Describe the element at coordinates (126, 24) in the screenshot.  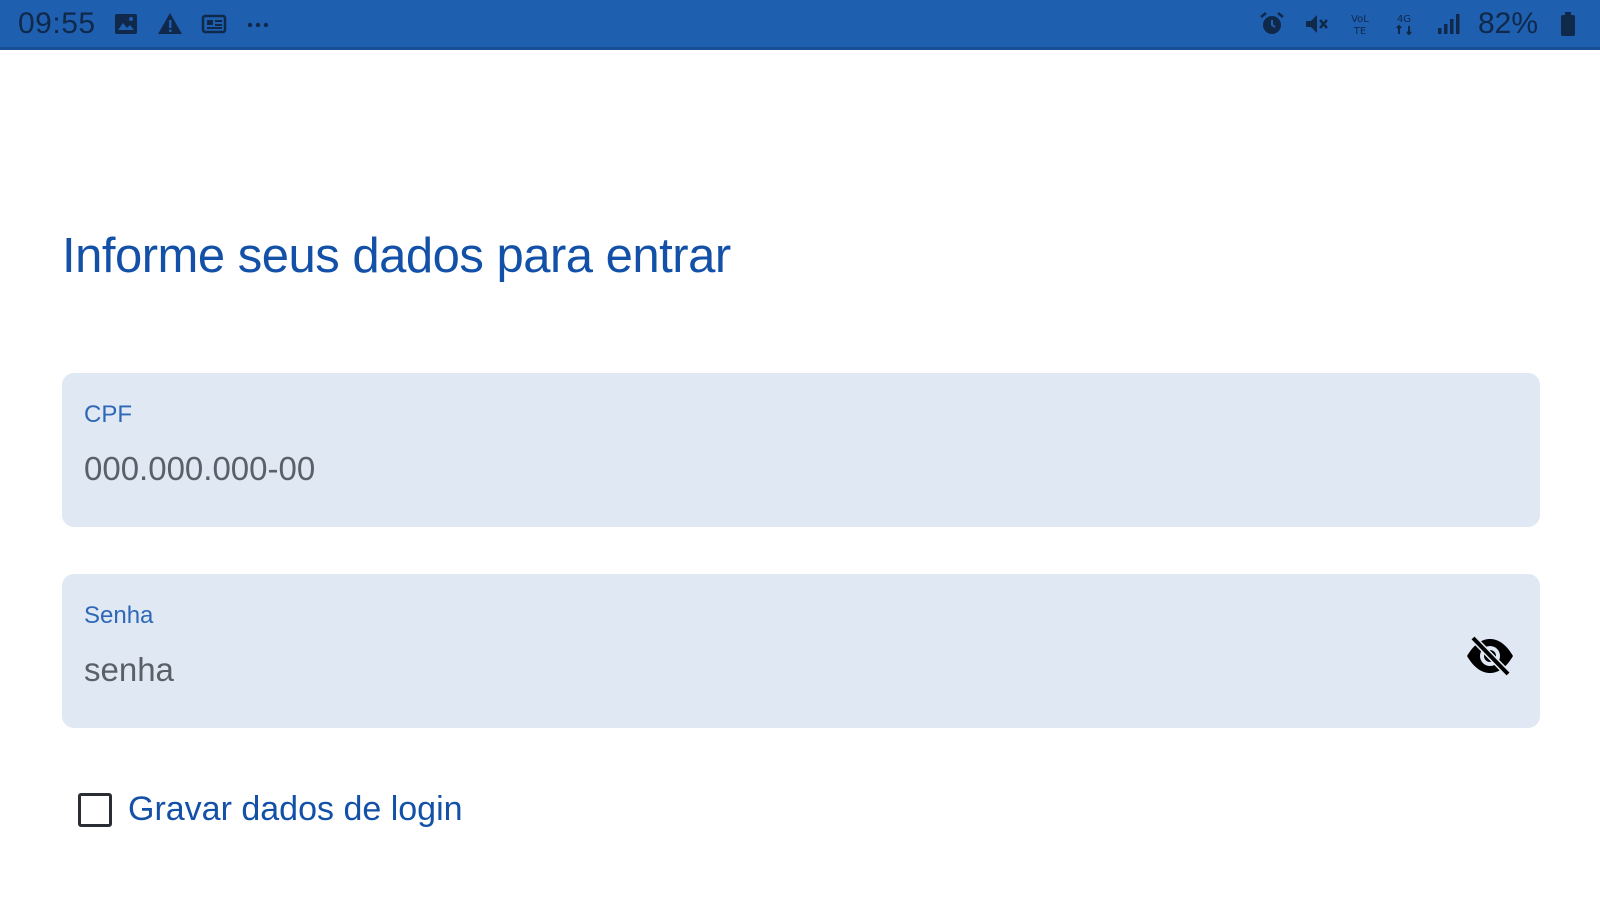
I see `image-icon` at that location.